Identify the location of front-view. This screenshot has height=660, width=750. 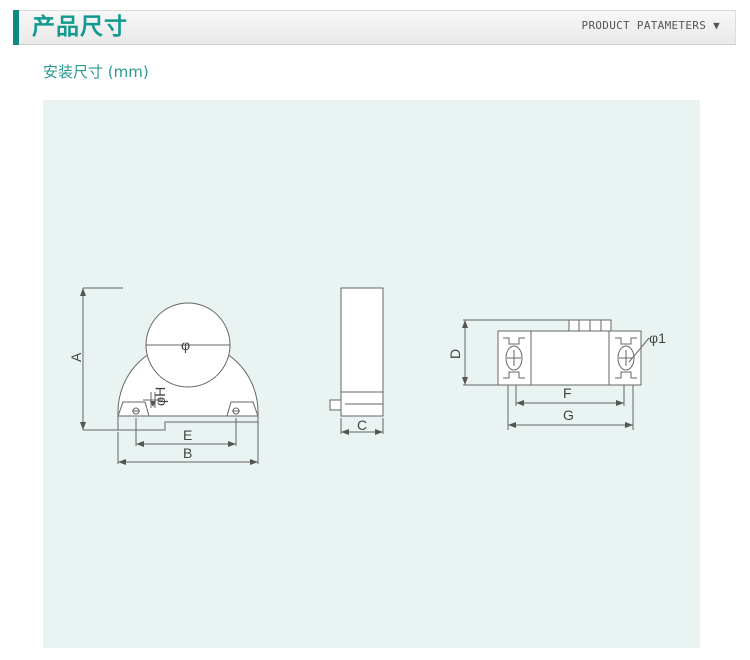
(170, 375).